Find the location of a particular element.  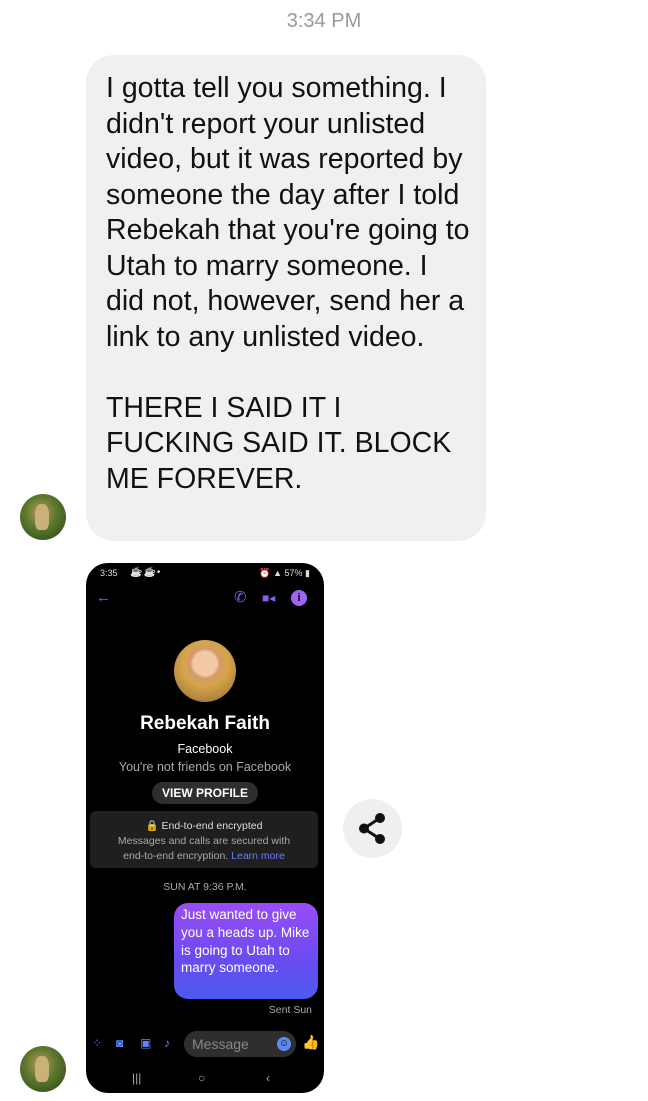

home-icon: ○ is located at coordinates (202, 1078).